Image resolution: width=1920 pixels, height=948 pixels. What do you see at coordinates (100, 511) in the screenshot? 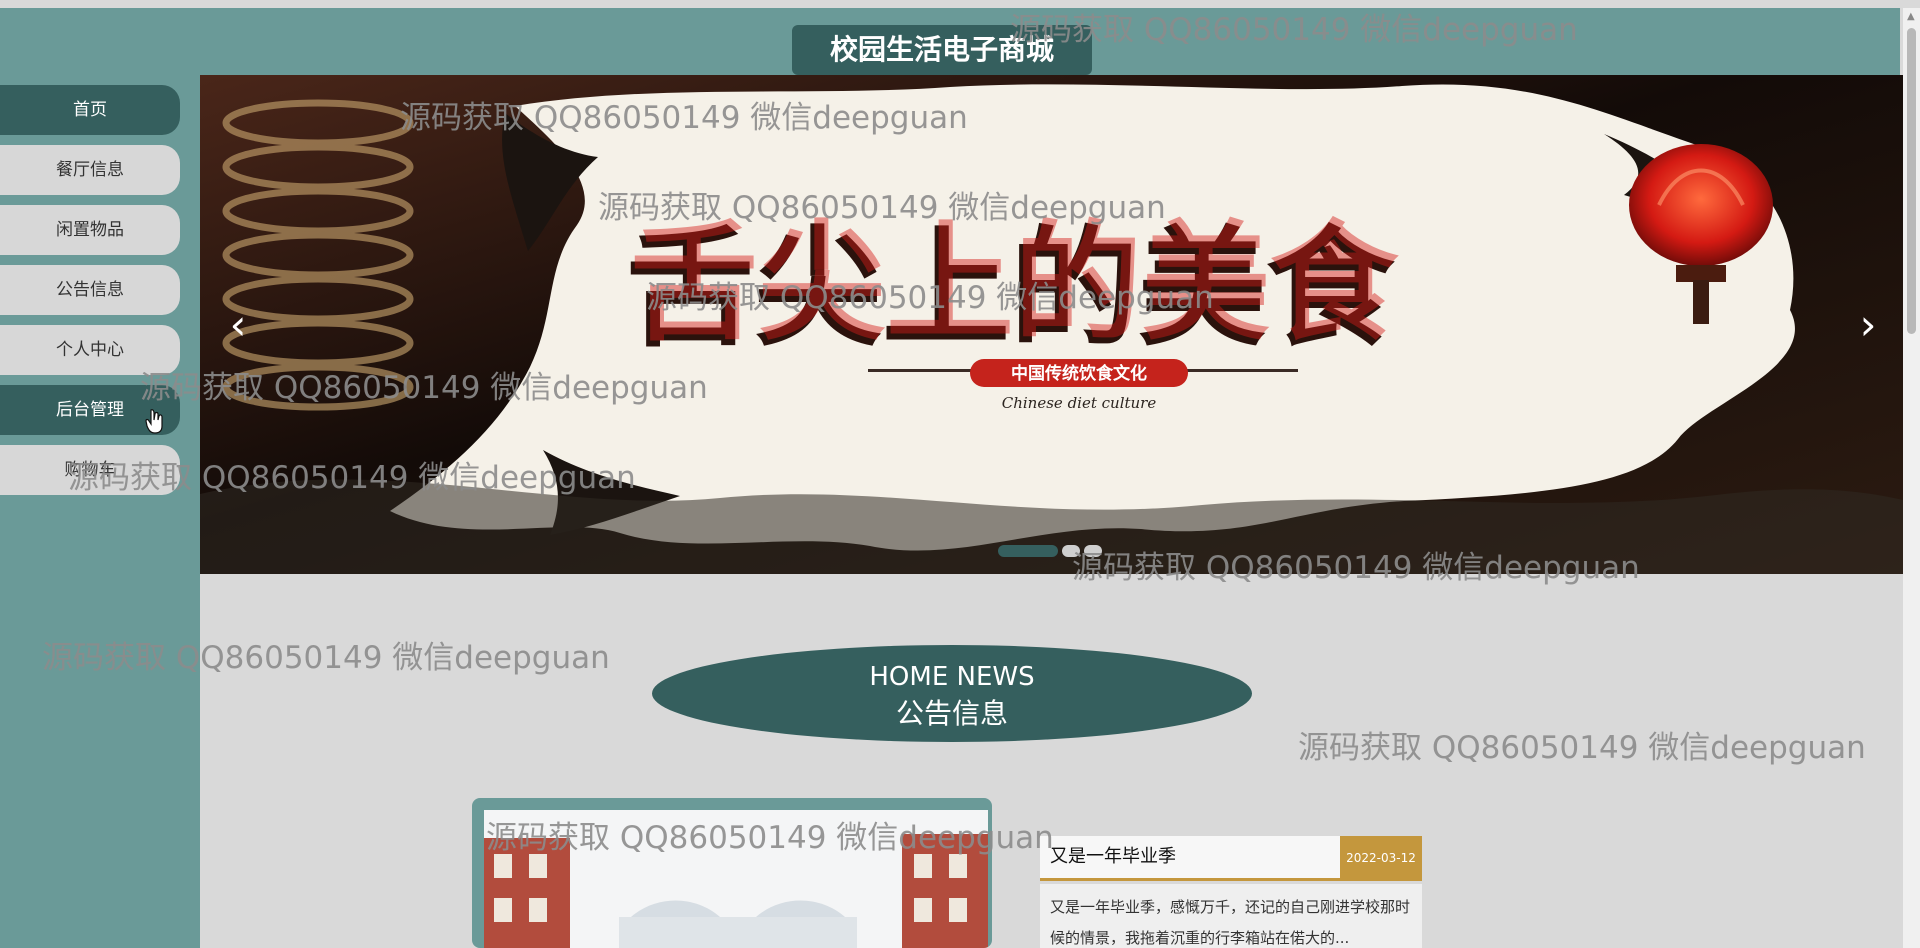
I see `sidebar-nav: 首页 餐厅信息 闲置物品 公告信息 个人中心 后台管理 购物车` at bounding box center [100, 511].